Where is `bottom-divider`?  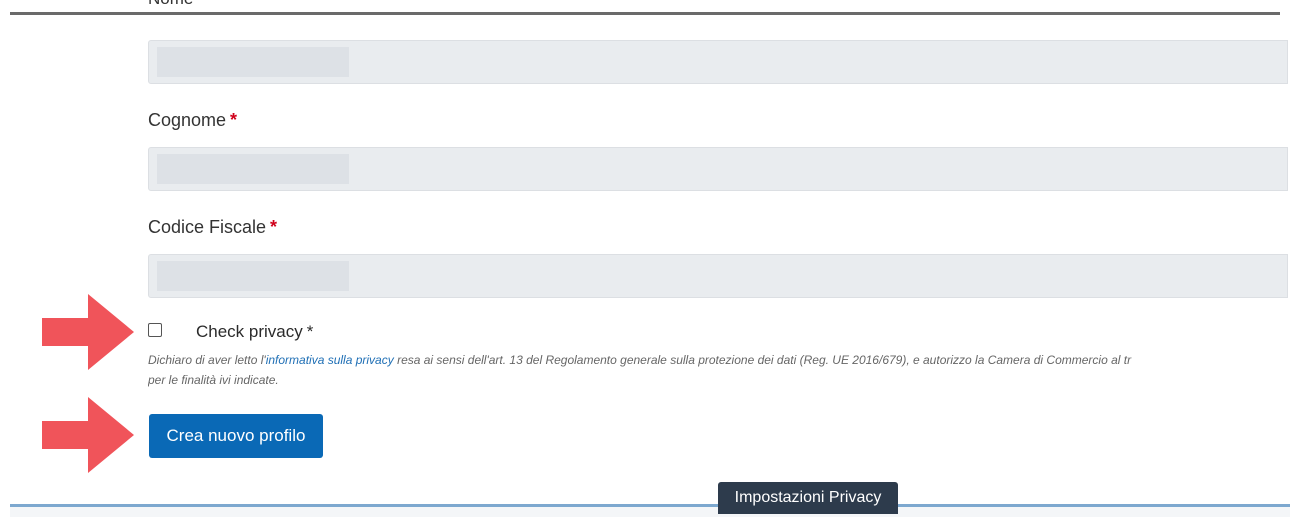 bottom-divider is located at coordinates (650, 510).